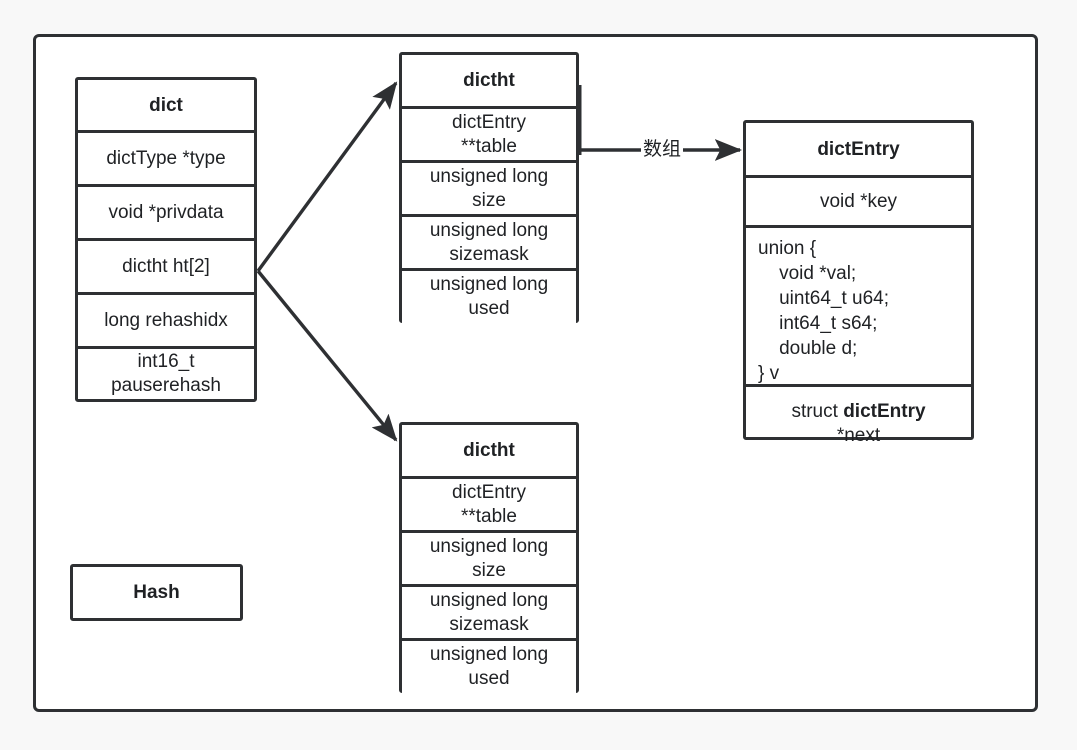 The image size is (1077, 750). Describe the element at coordinates (858, 150) in the screenshot. I see `dictentry-title: dictEntry` at that location.